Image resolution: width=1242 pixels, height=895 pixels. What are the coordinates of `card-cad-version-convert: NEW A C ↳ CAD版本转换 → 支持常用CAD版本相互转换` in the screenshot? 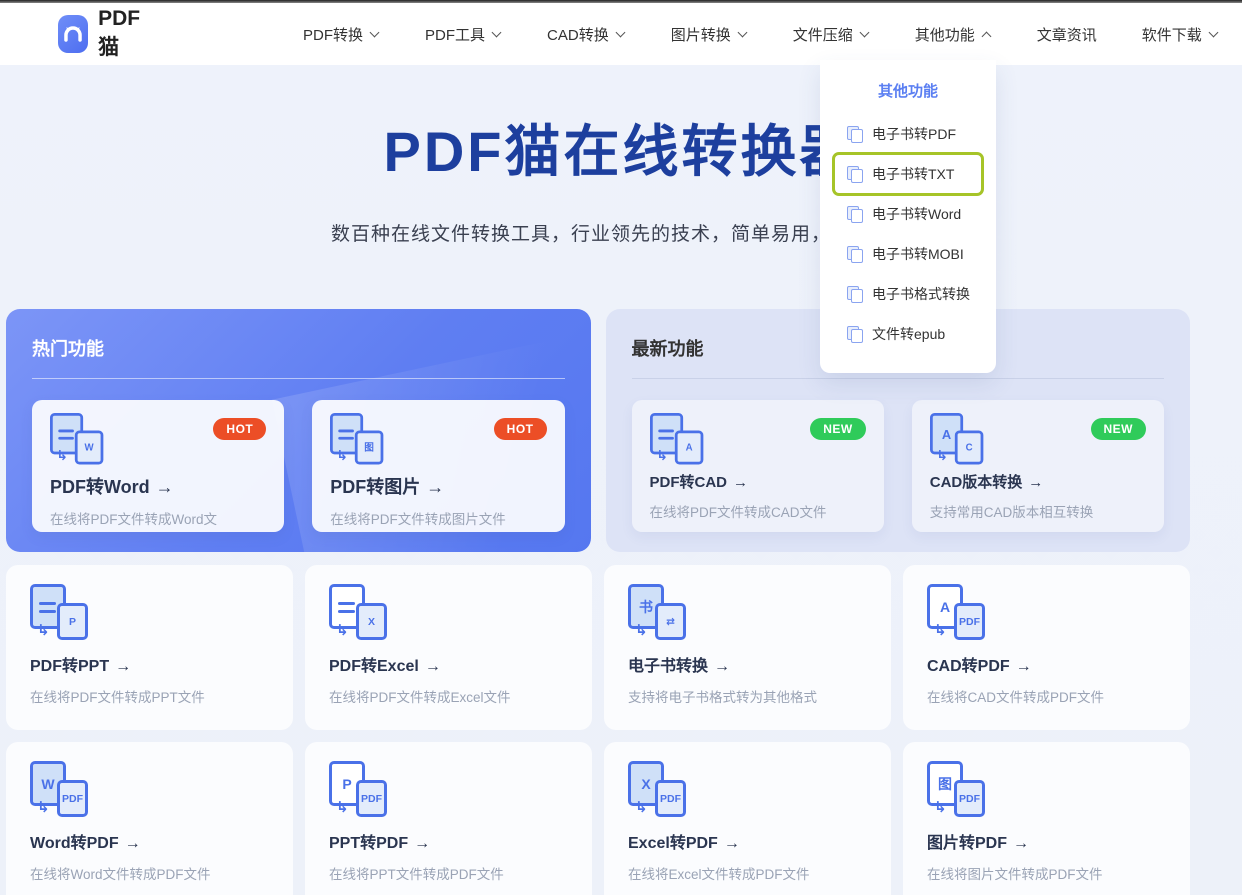 It's located at (1037, 466).